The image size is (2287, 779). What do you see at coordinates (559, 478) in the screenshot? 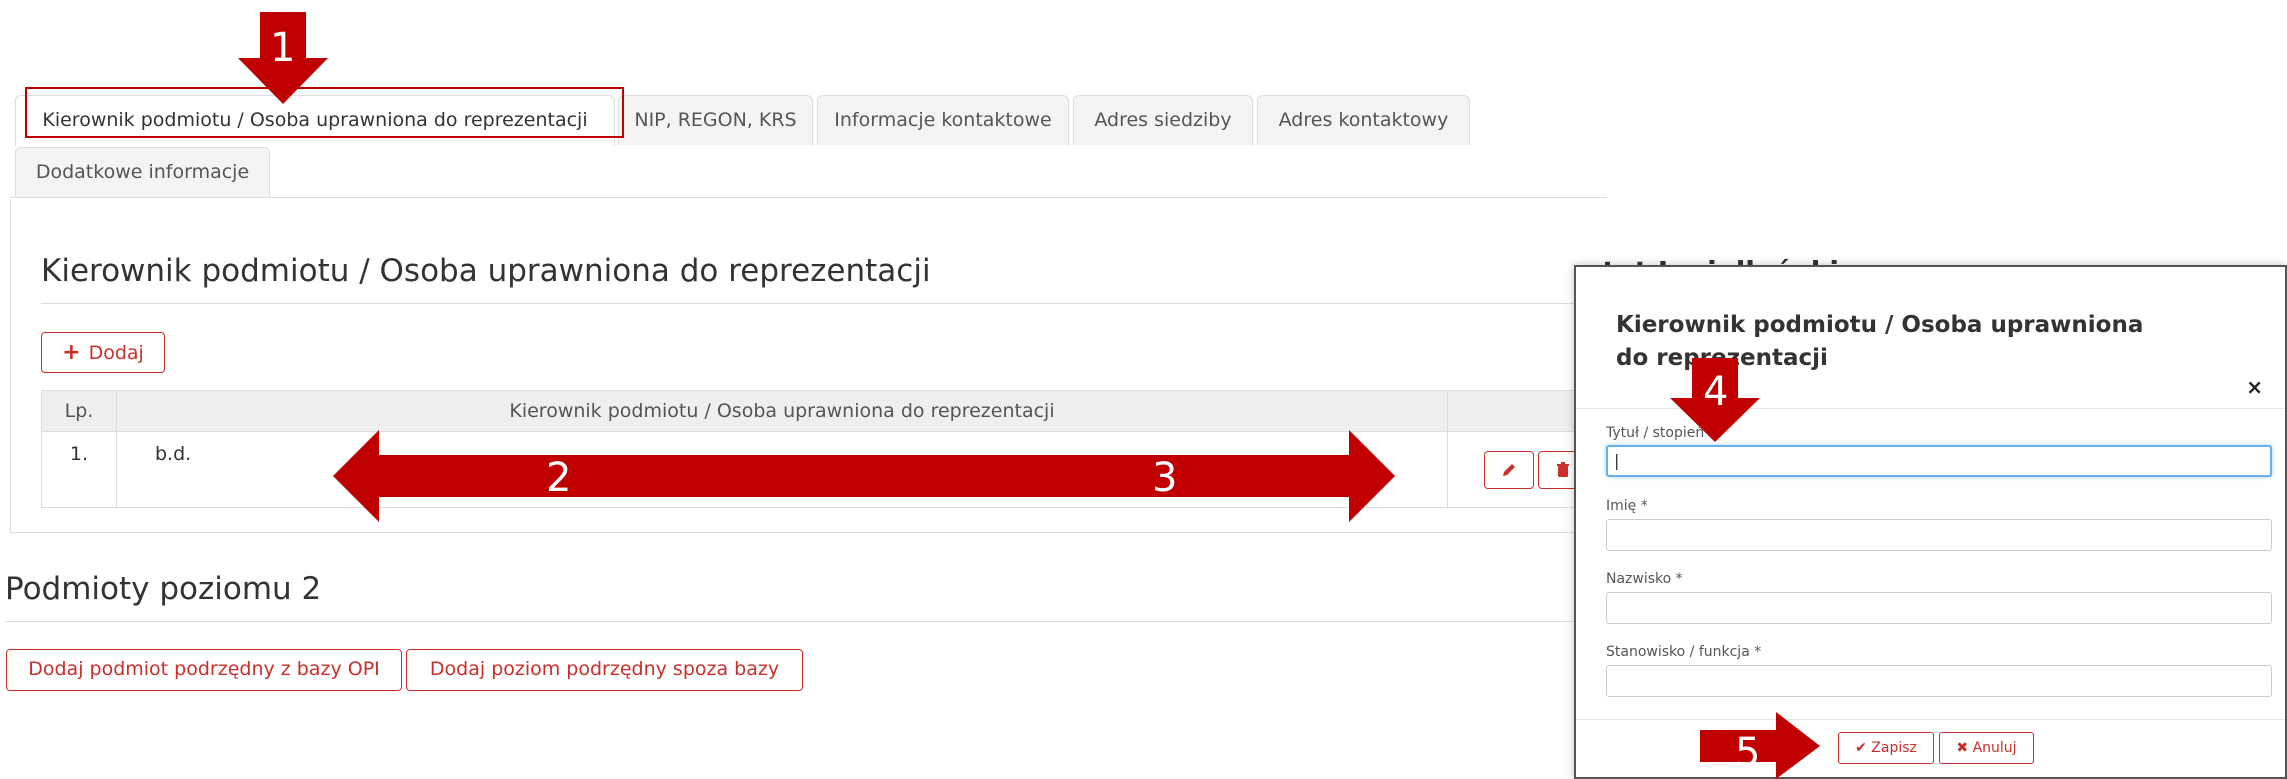
I see `annotation-number-2: 2` at bounding box center [559, 478].